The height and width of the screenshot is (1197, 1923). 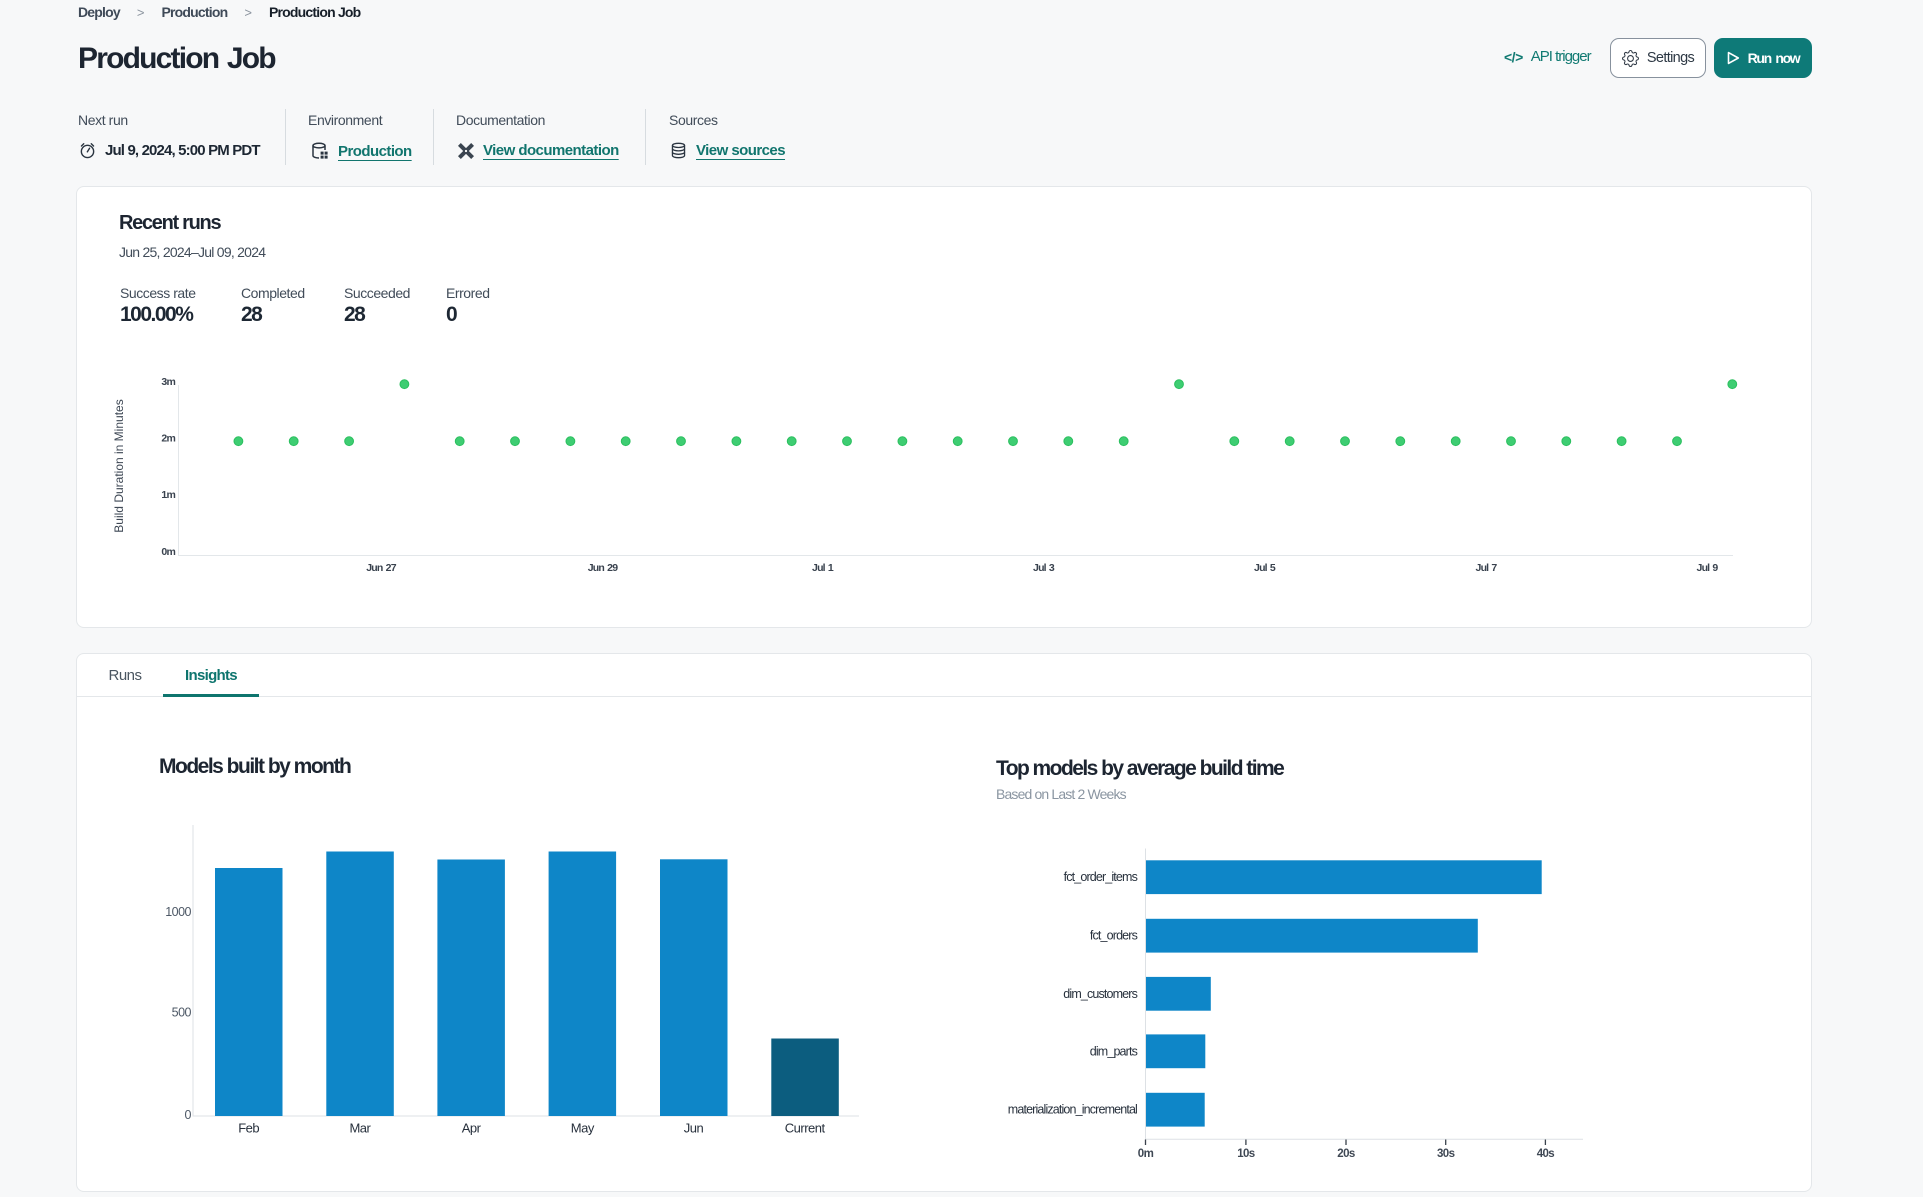 I want to click on svg-text: 500, so click(x=182, y=1013).